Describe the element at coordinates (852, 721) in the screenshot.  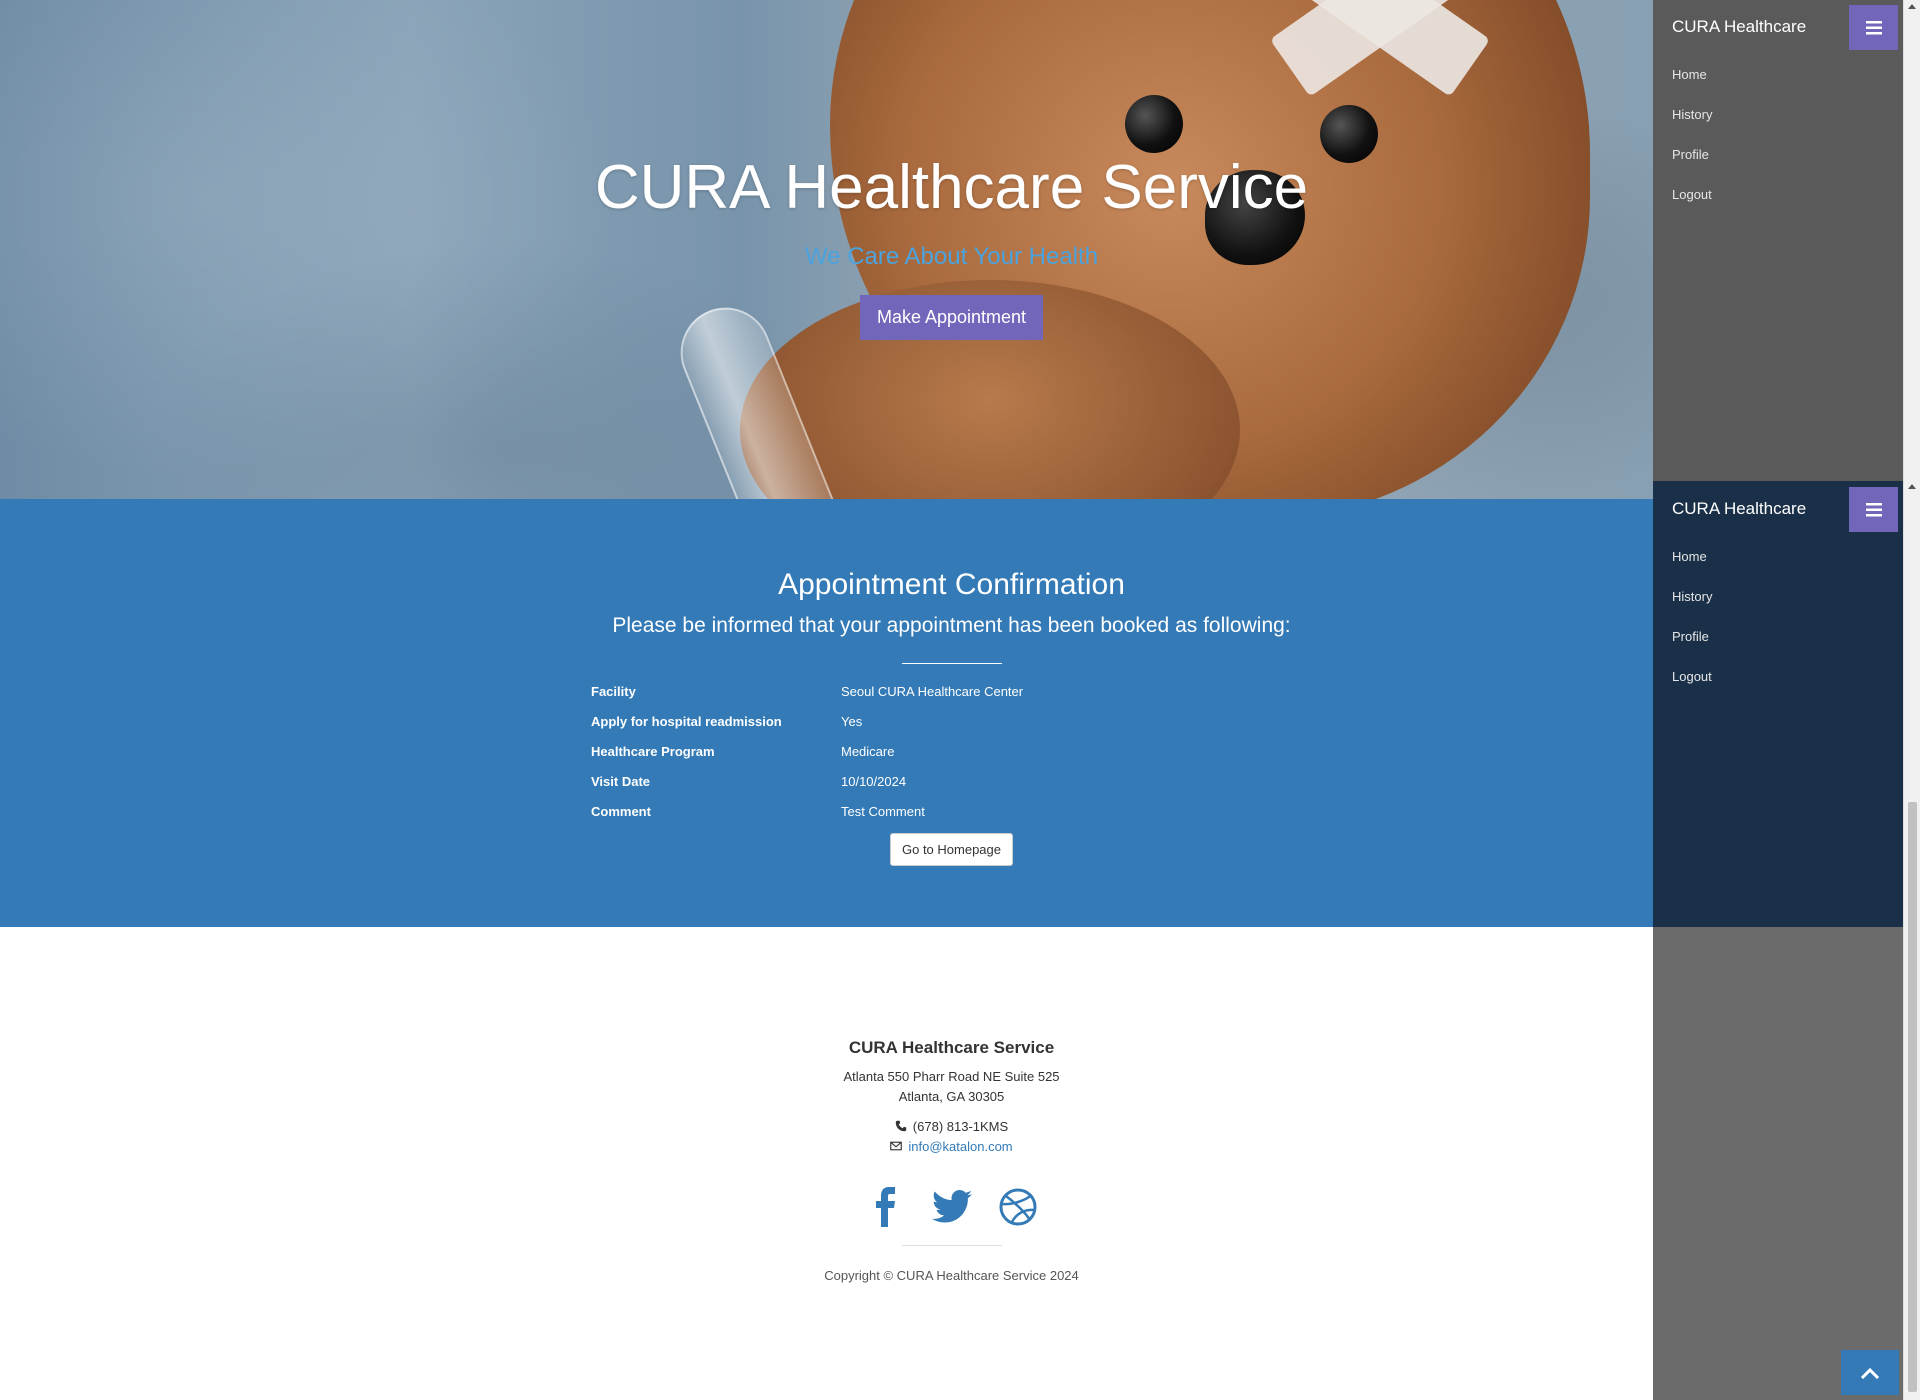
I see `readmission-value: Yes` at that location.